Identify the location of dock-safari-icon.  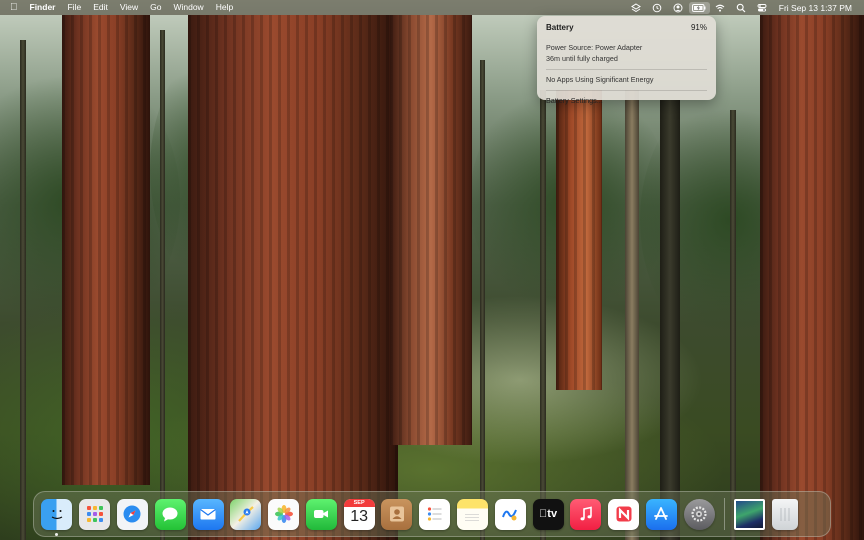
(132, 514).